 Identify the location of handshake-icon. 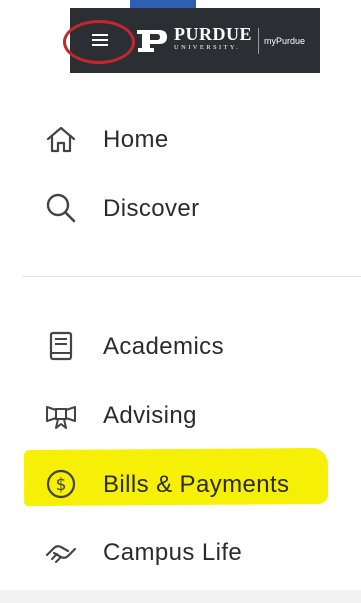
(61, 554).